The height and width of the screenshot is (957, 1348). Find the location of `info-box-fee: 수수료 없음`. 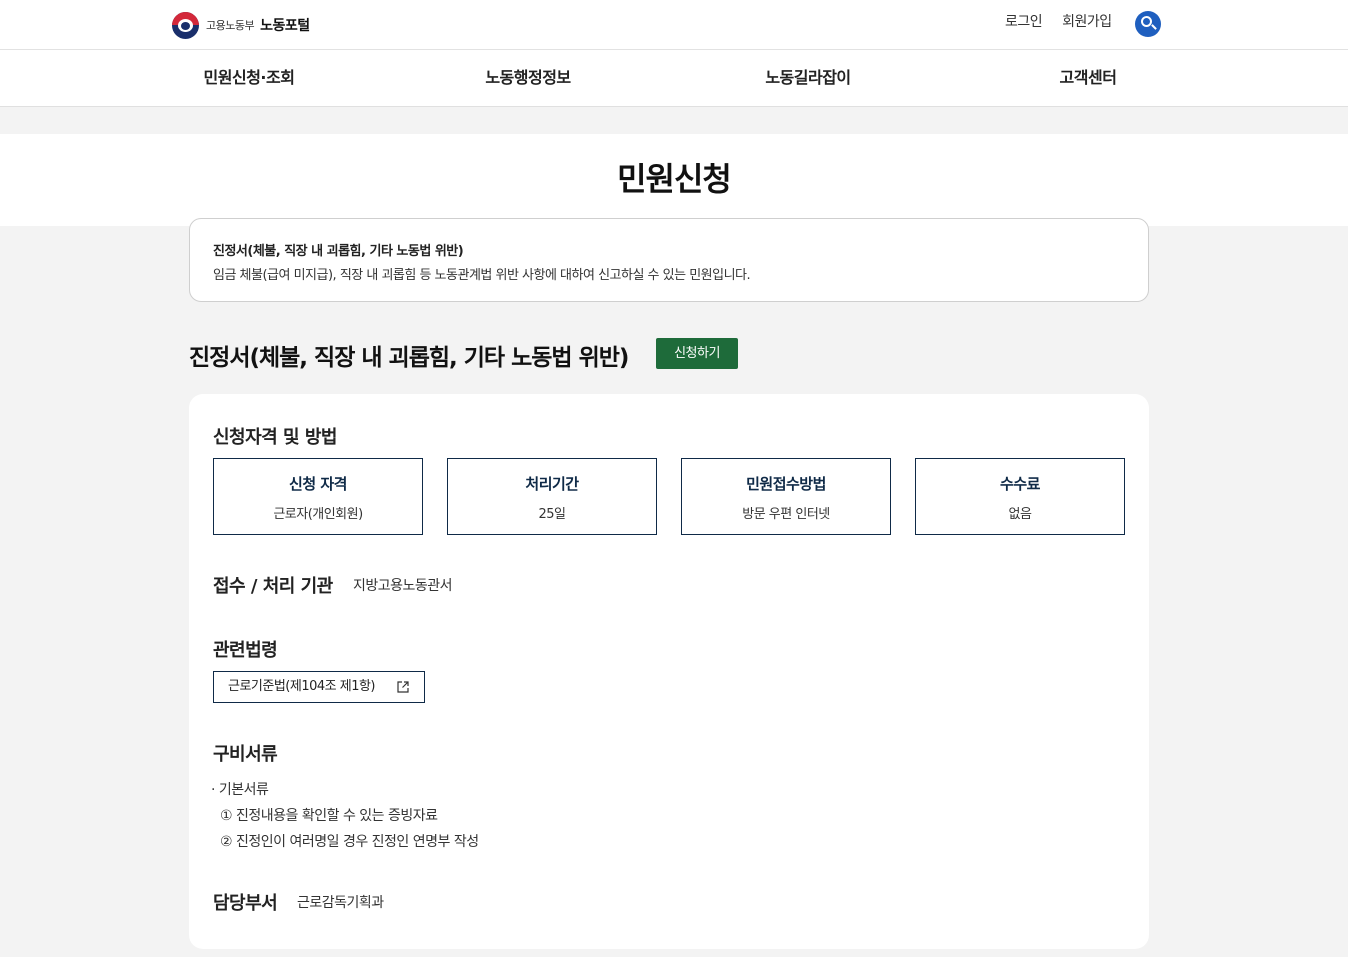

info-box-fee: 수수료 없음 is located at coordinates (1020, 496).